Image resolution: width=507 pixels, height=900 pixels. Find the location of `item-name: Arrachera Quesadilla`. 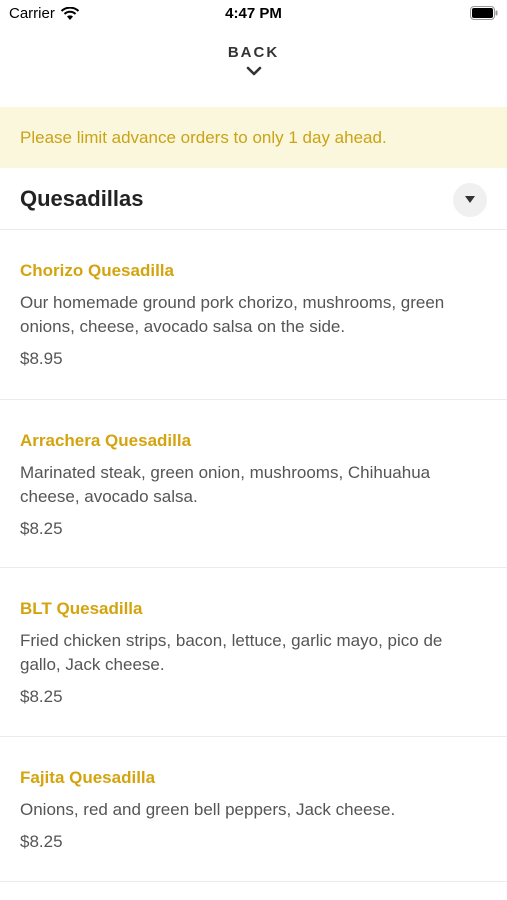

item-name: Arrachera Quesadilla is located at coordinates (106, 440).